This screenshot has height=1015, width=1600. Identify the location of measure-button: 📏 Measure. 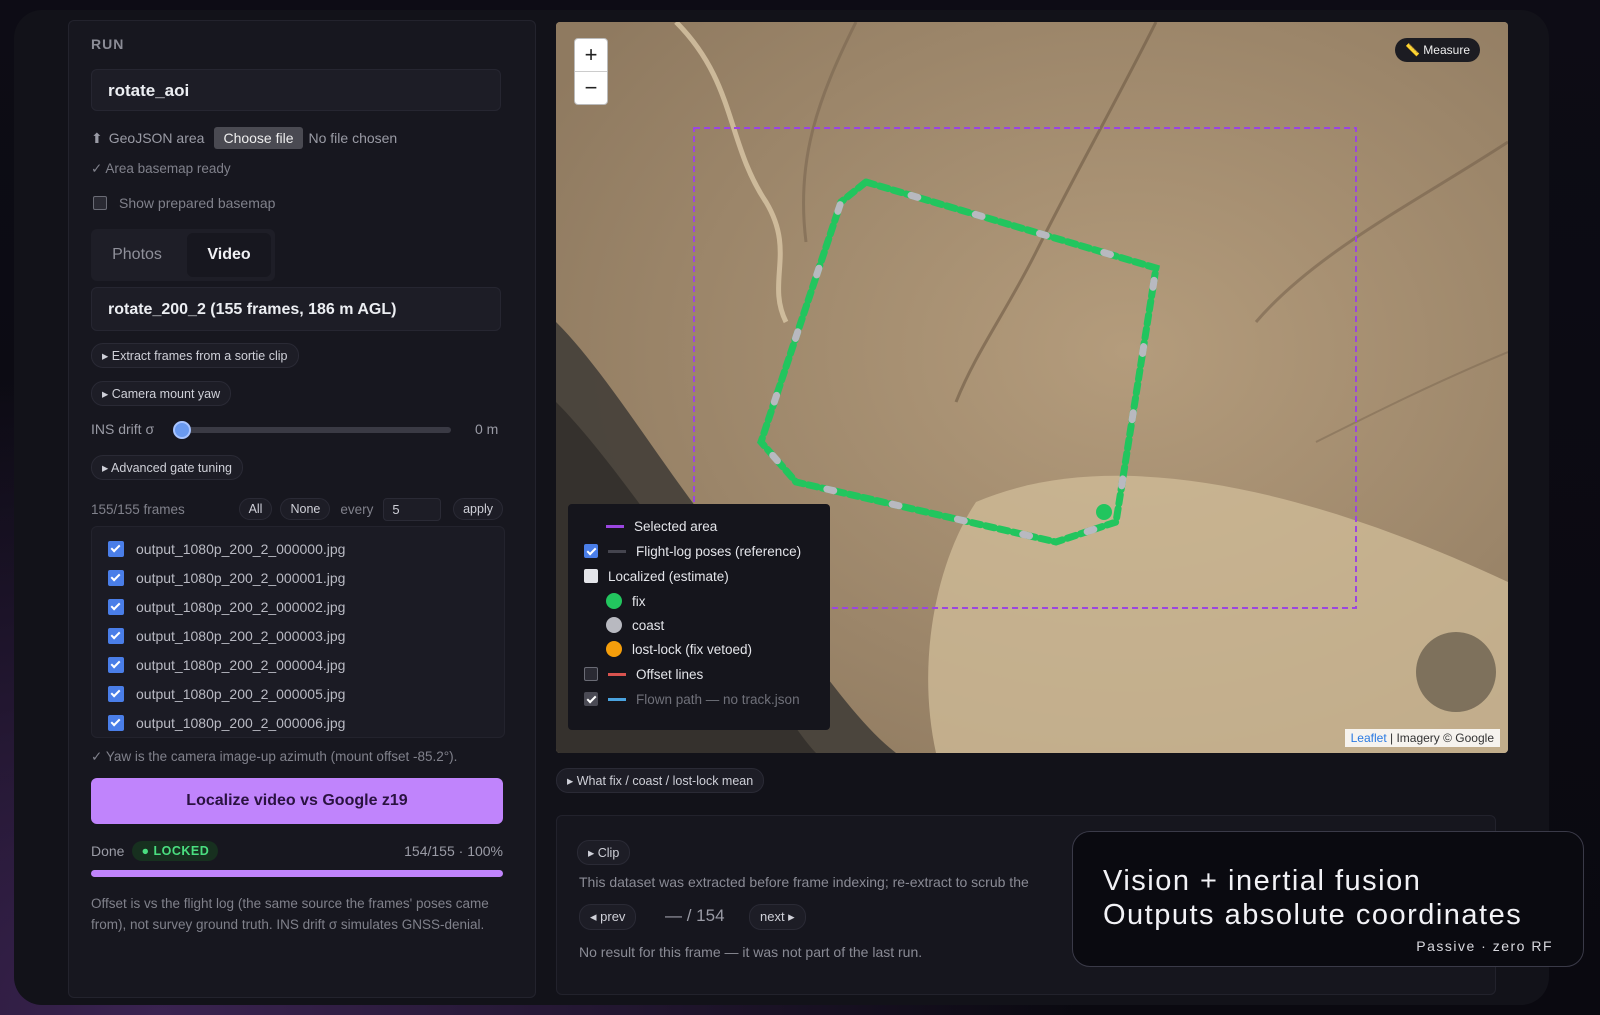
(1437, 50).